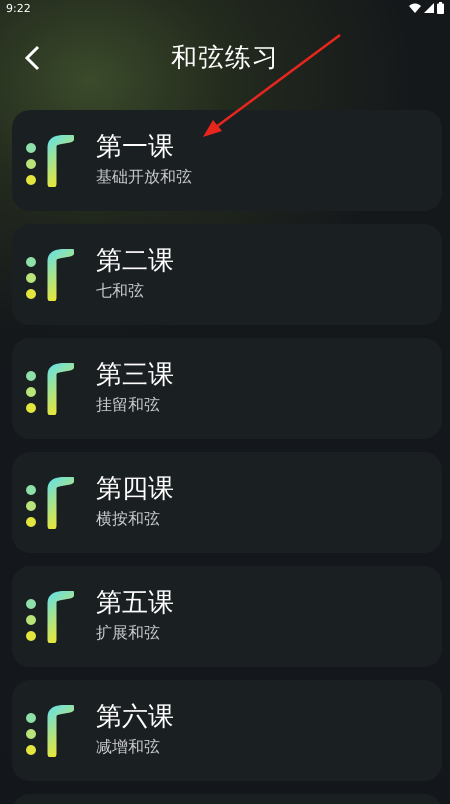 This screenshot has width=450, height=804. Describe the element at coordinates (227, 502) in the screenshot. I see `lesson-card: 第四课 横按和弦` at that location.